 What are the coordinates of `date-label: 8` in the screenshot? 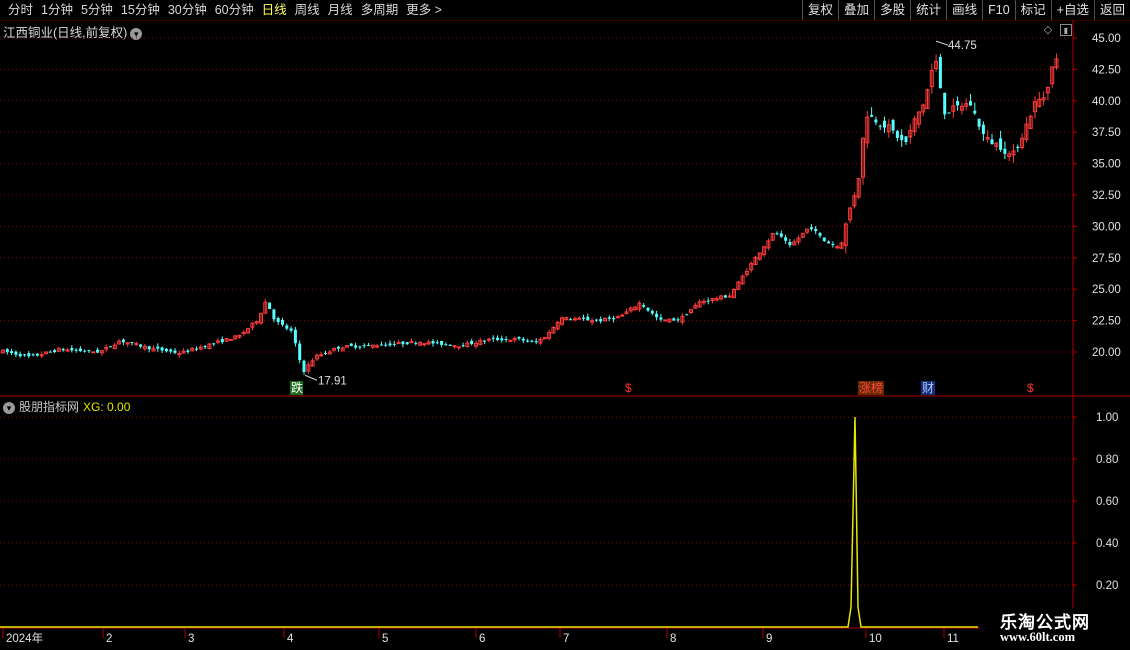 It's located at (673, 639).